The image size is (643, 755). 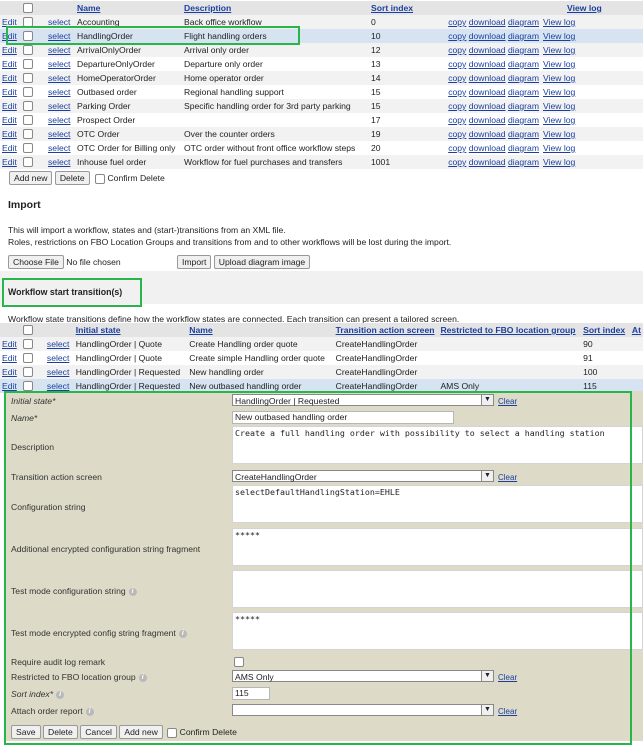 What do you see at coordinates (98, 732) in the screenshot?
I see `cancel-button: Cancel` at bounding box center [98, 732].